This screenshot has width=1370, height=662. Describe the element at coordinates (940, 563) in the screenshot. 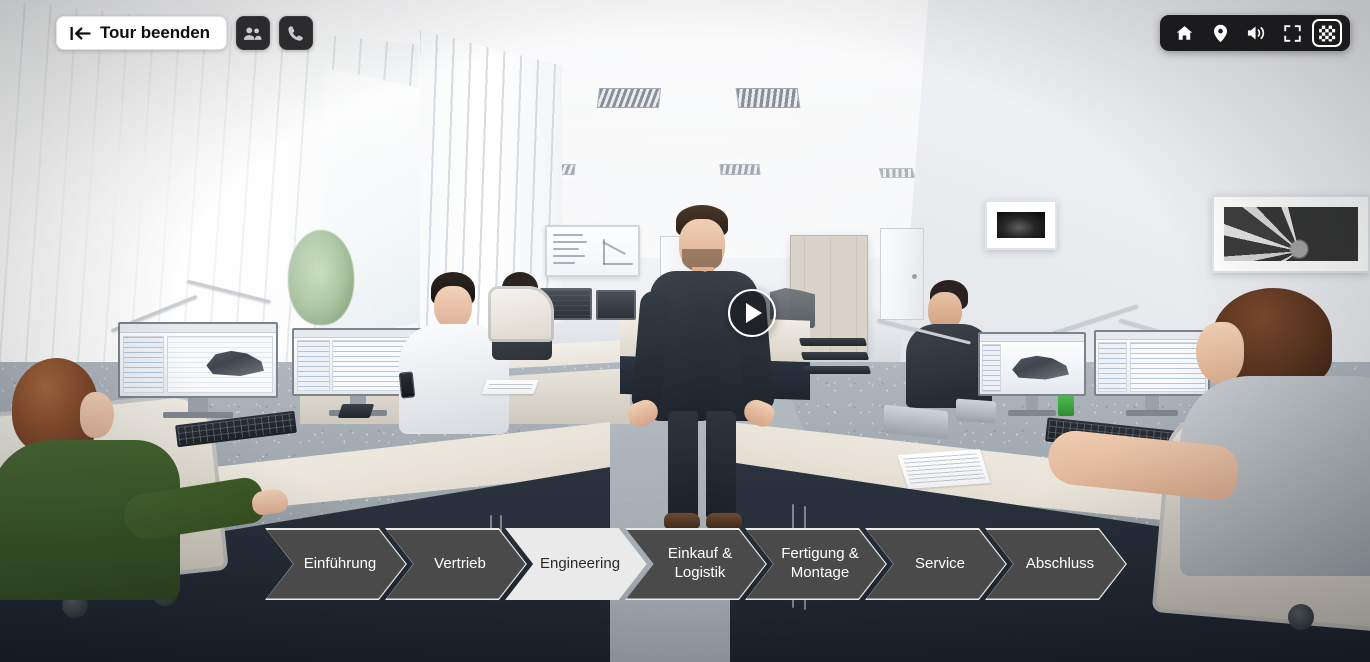

I see `station-tab-label: Service` at that location.